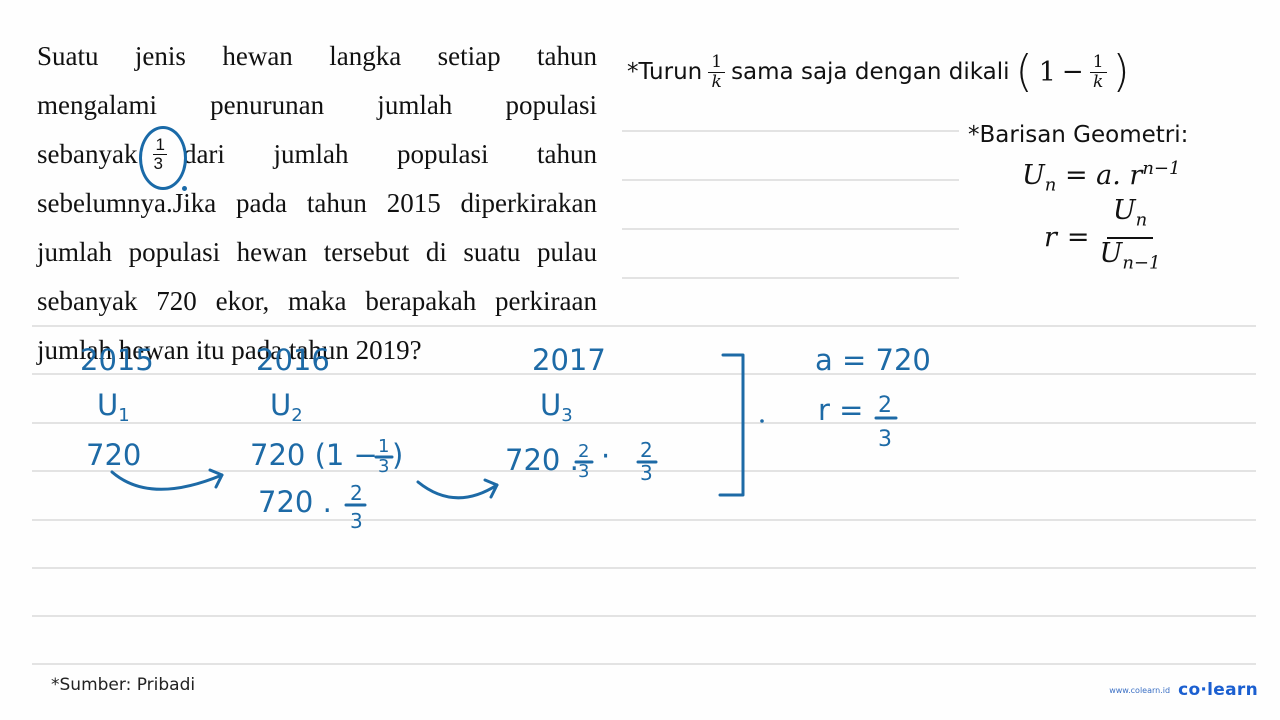  What do you see at coordinates (117, 360) in the screenshot?
I see `hw-year: 2015` at bounding box center [117, 360].